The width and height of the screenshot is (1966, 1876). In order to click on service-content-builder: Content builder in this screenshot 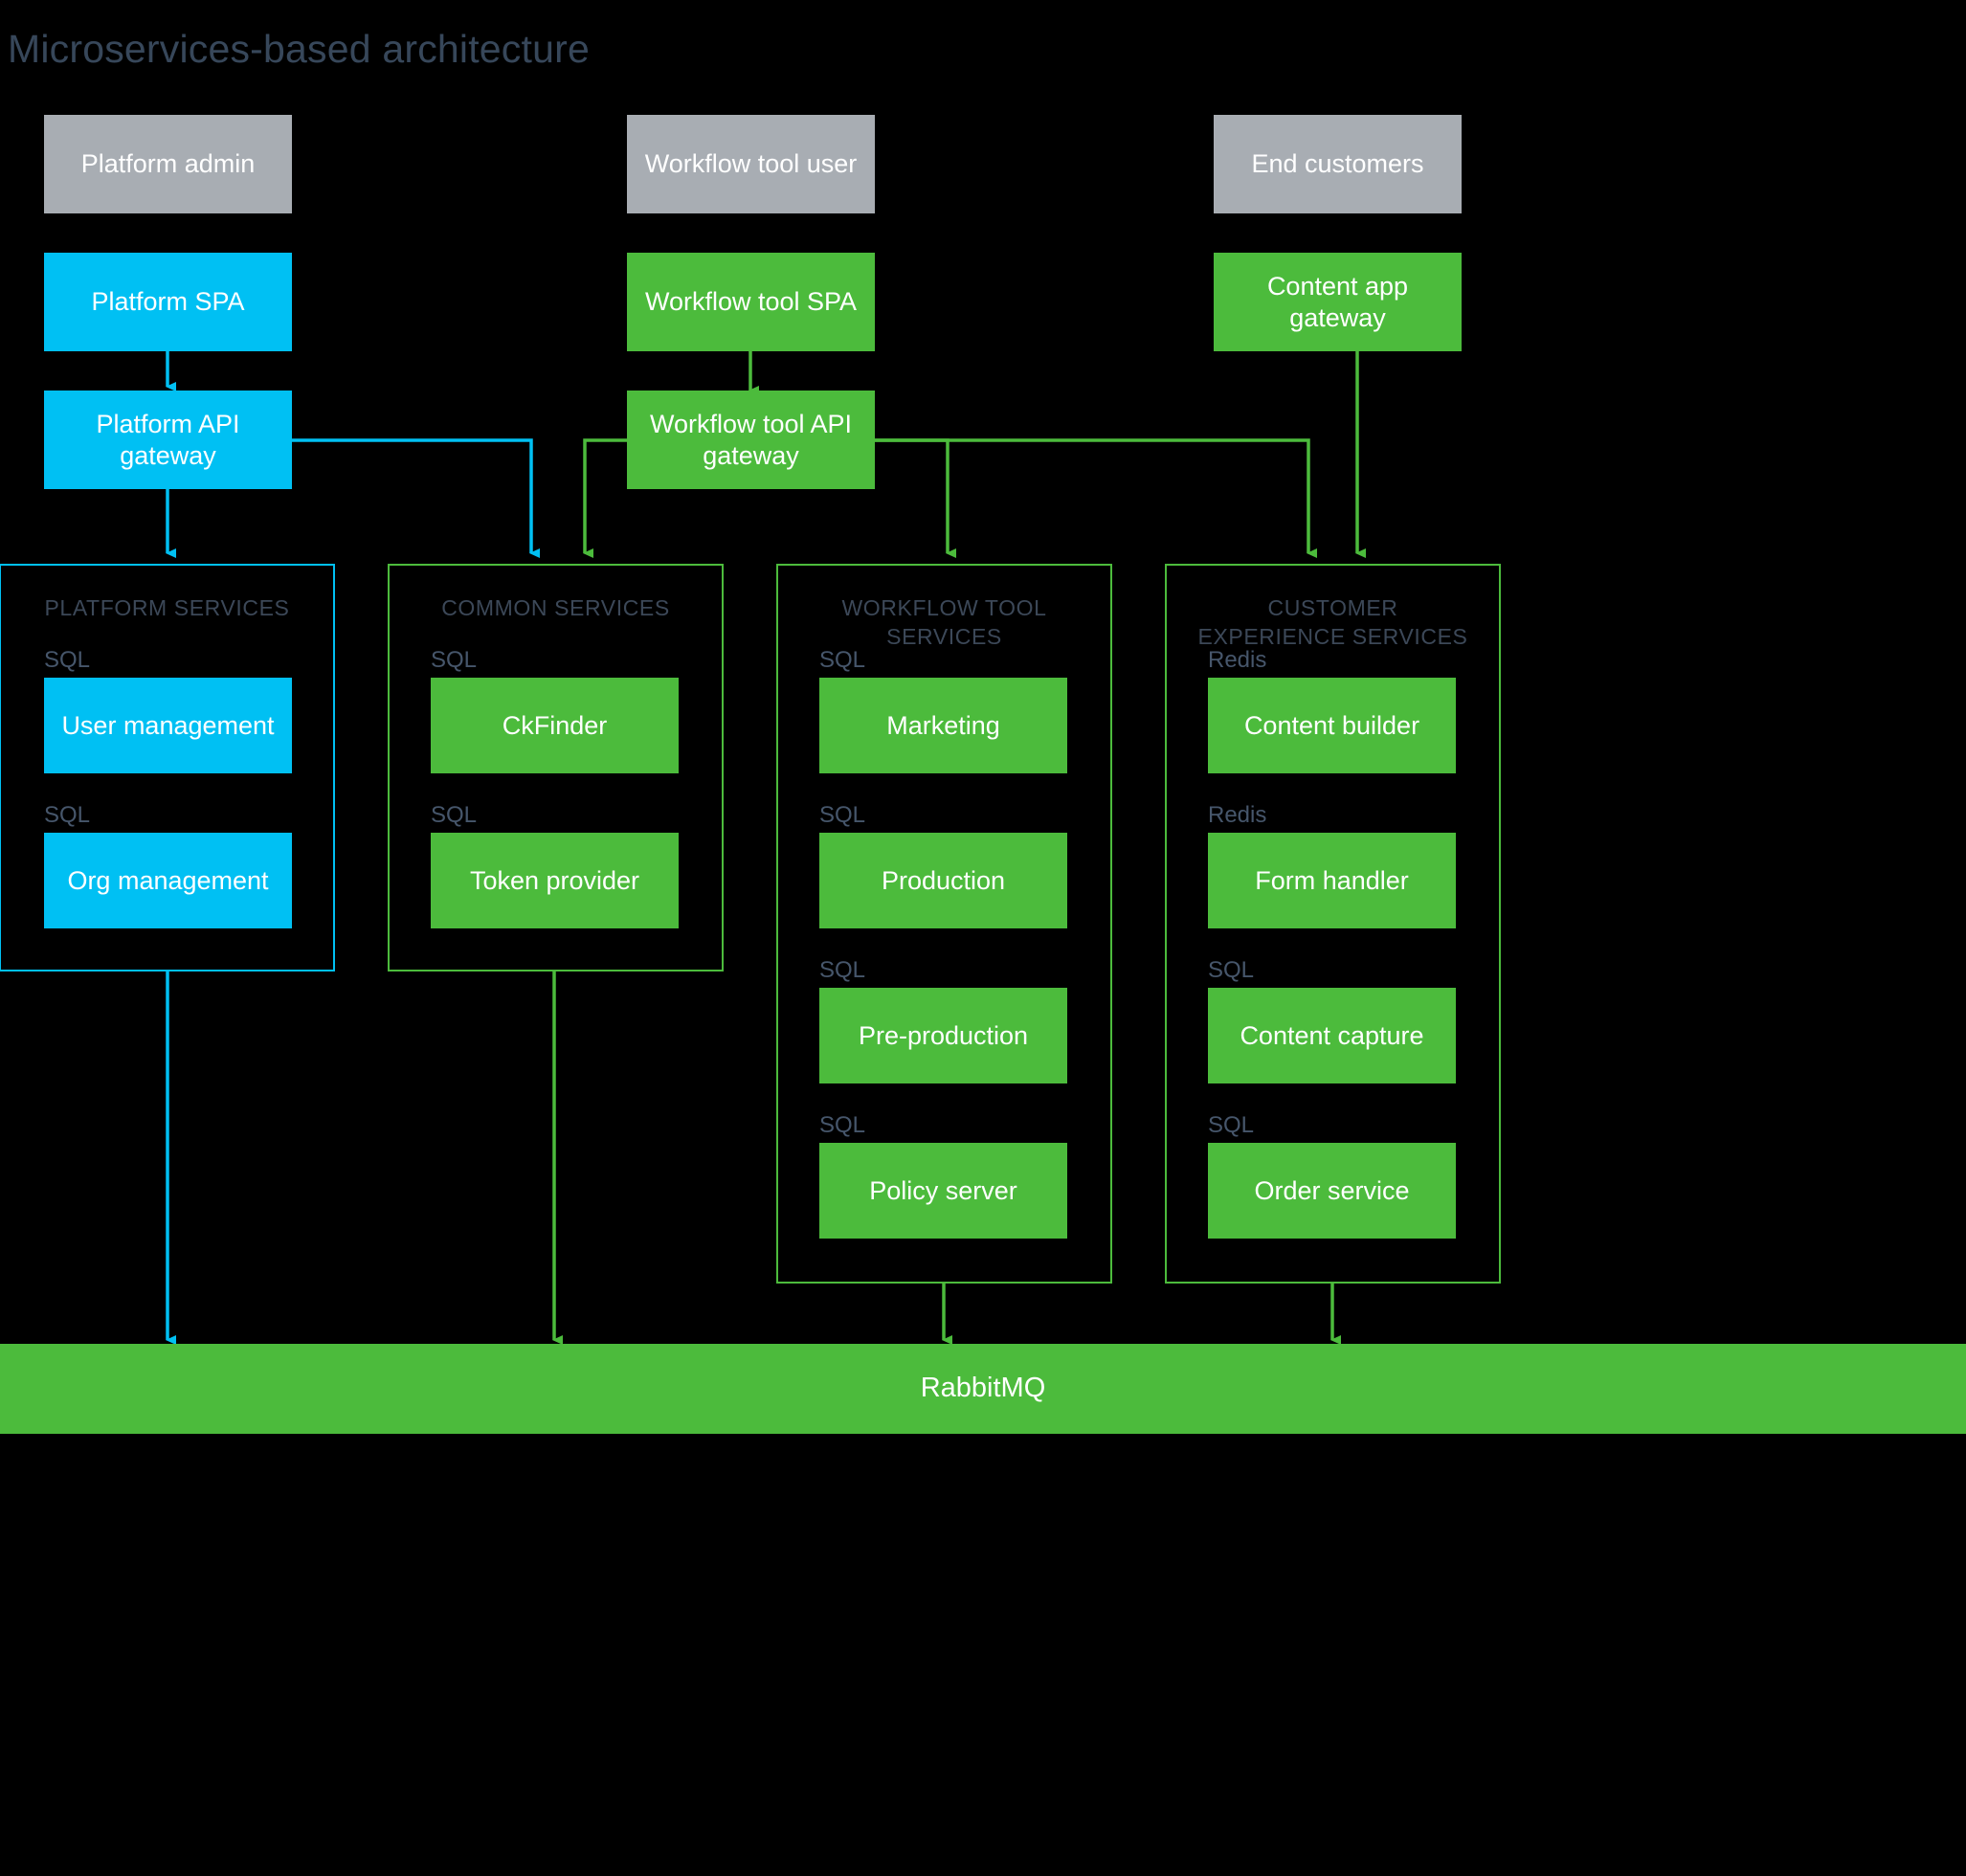, I will do `click(1332, 725)`.